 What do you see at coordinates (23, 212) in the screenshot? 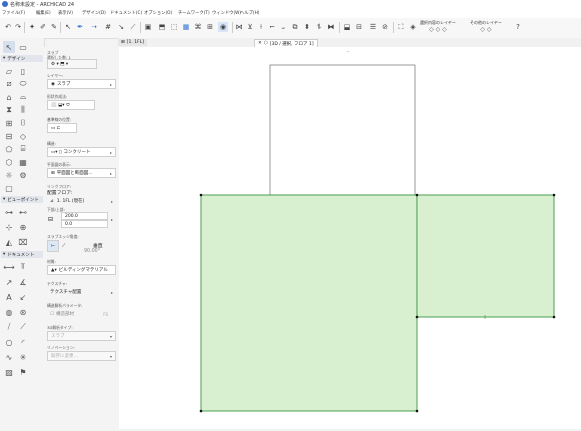
I see `elevation-tool-icon: ⊷` at bounding box center [23, 212].